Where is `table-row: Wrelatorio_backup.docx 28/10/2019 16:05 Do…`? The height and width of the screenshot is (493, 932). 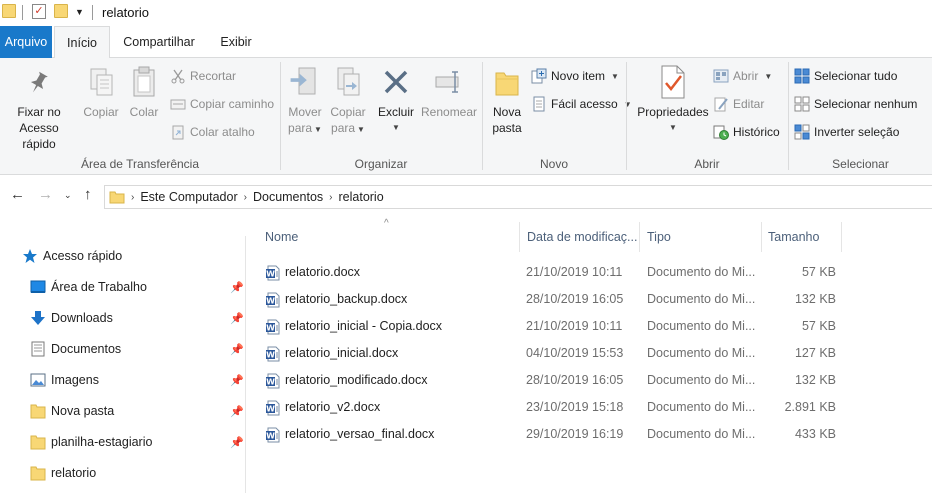 table-row: Wrelatorio_backup.docx 28/10/2019 16:05 Do… is located at coordinates (550, 300).